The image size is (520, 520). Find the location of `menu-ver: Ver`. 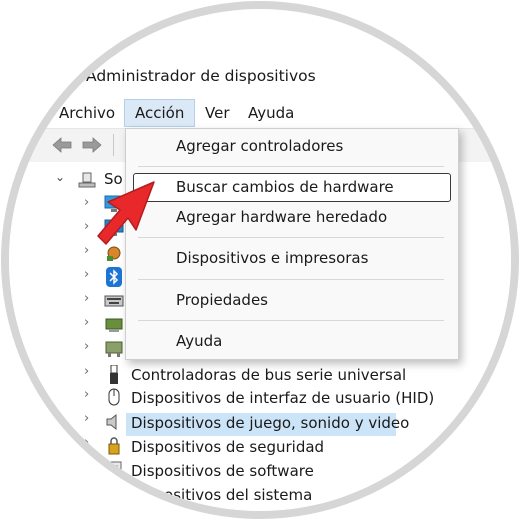

menu-ver: Ver is located at coordinates (217, 113).